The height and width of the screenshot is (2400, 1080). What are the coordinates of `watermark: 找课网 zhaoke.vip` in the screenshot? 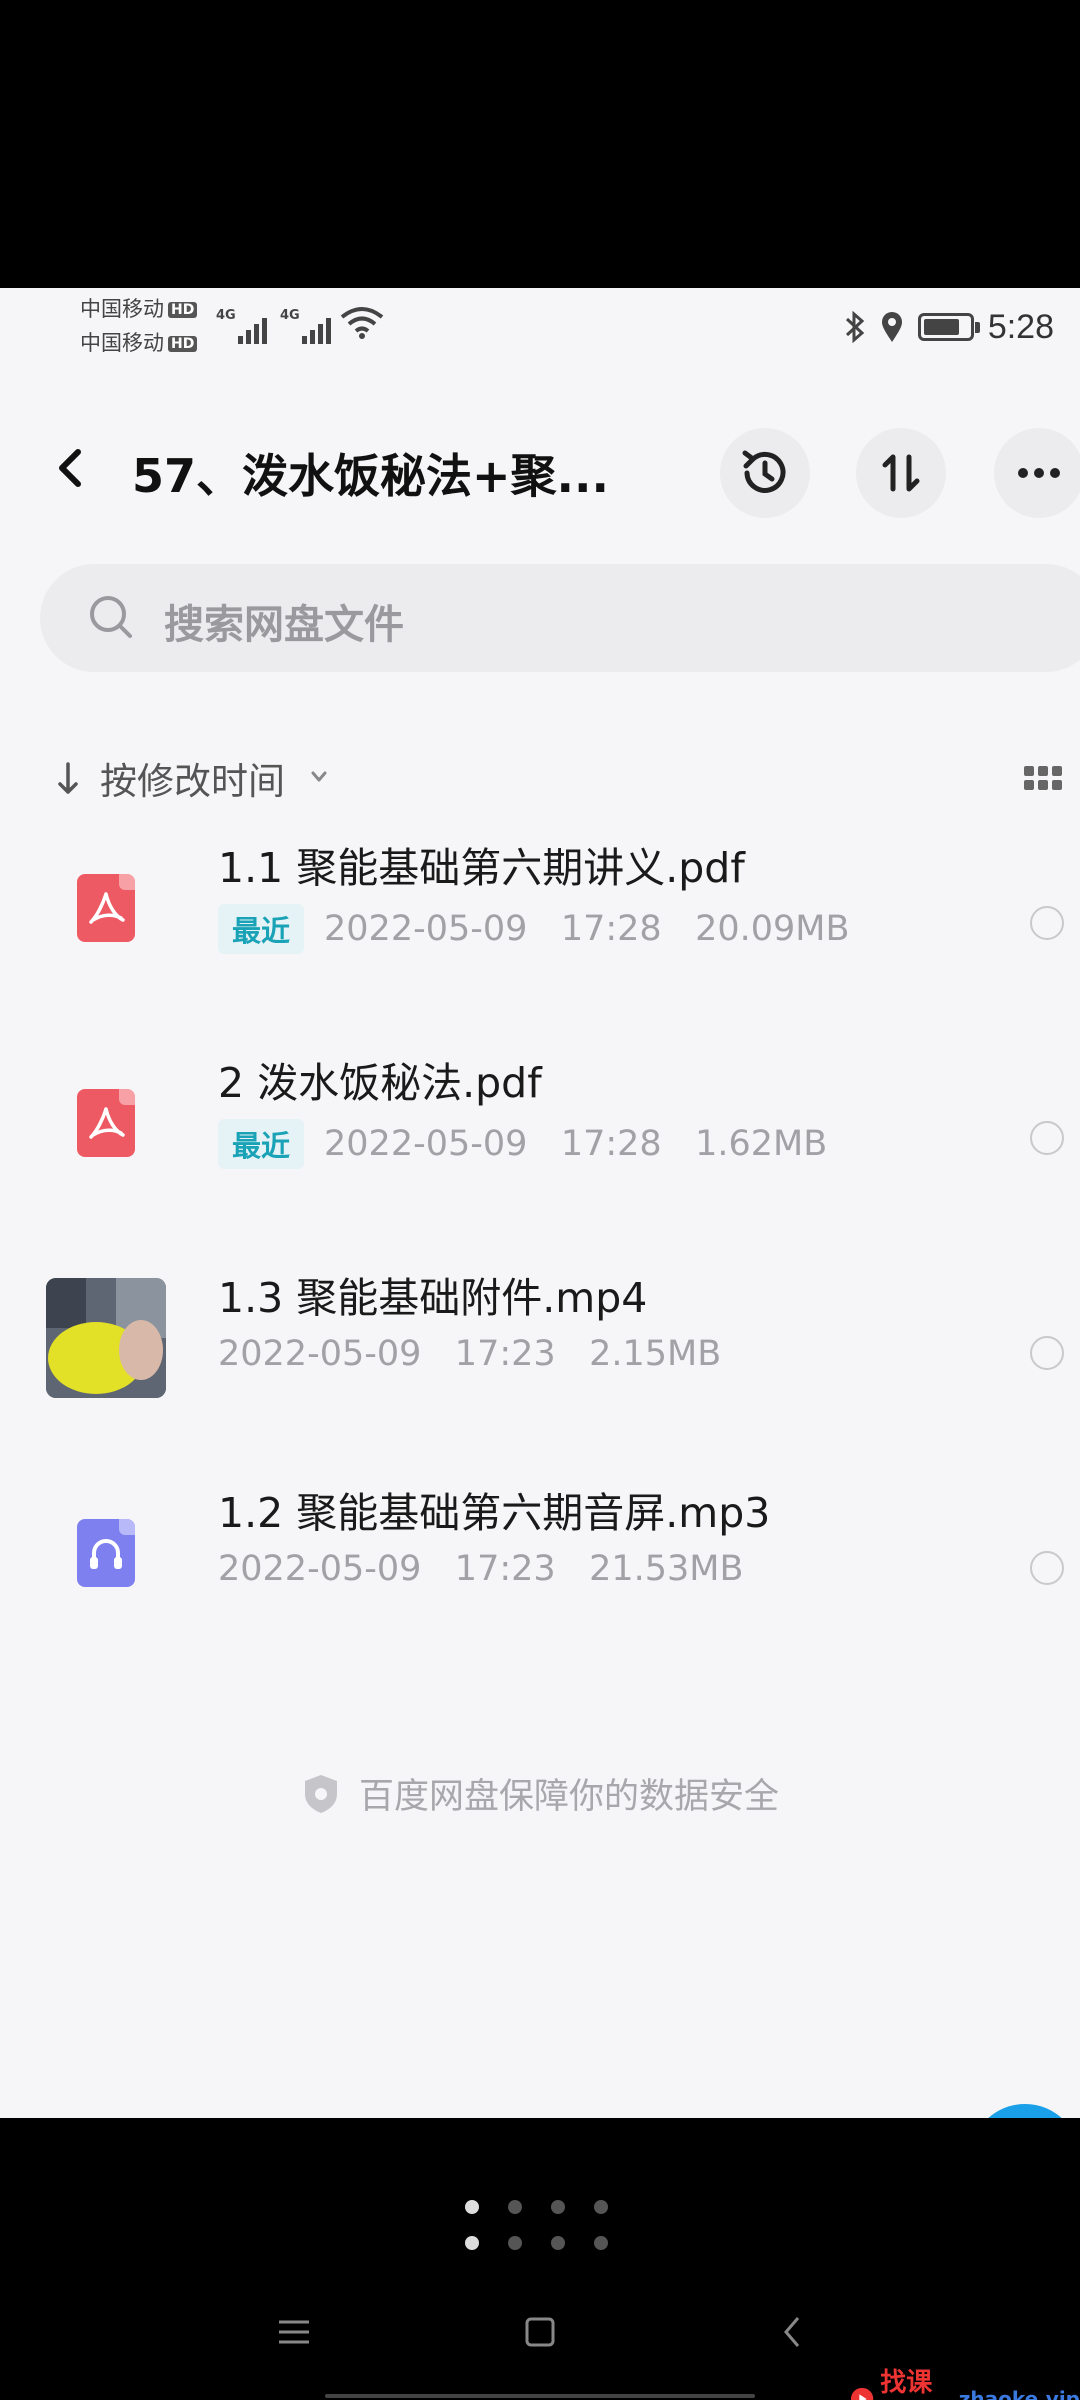 It's located at (965, 2381).